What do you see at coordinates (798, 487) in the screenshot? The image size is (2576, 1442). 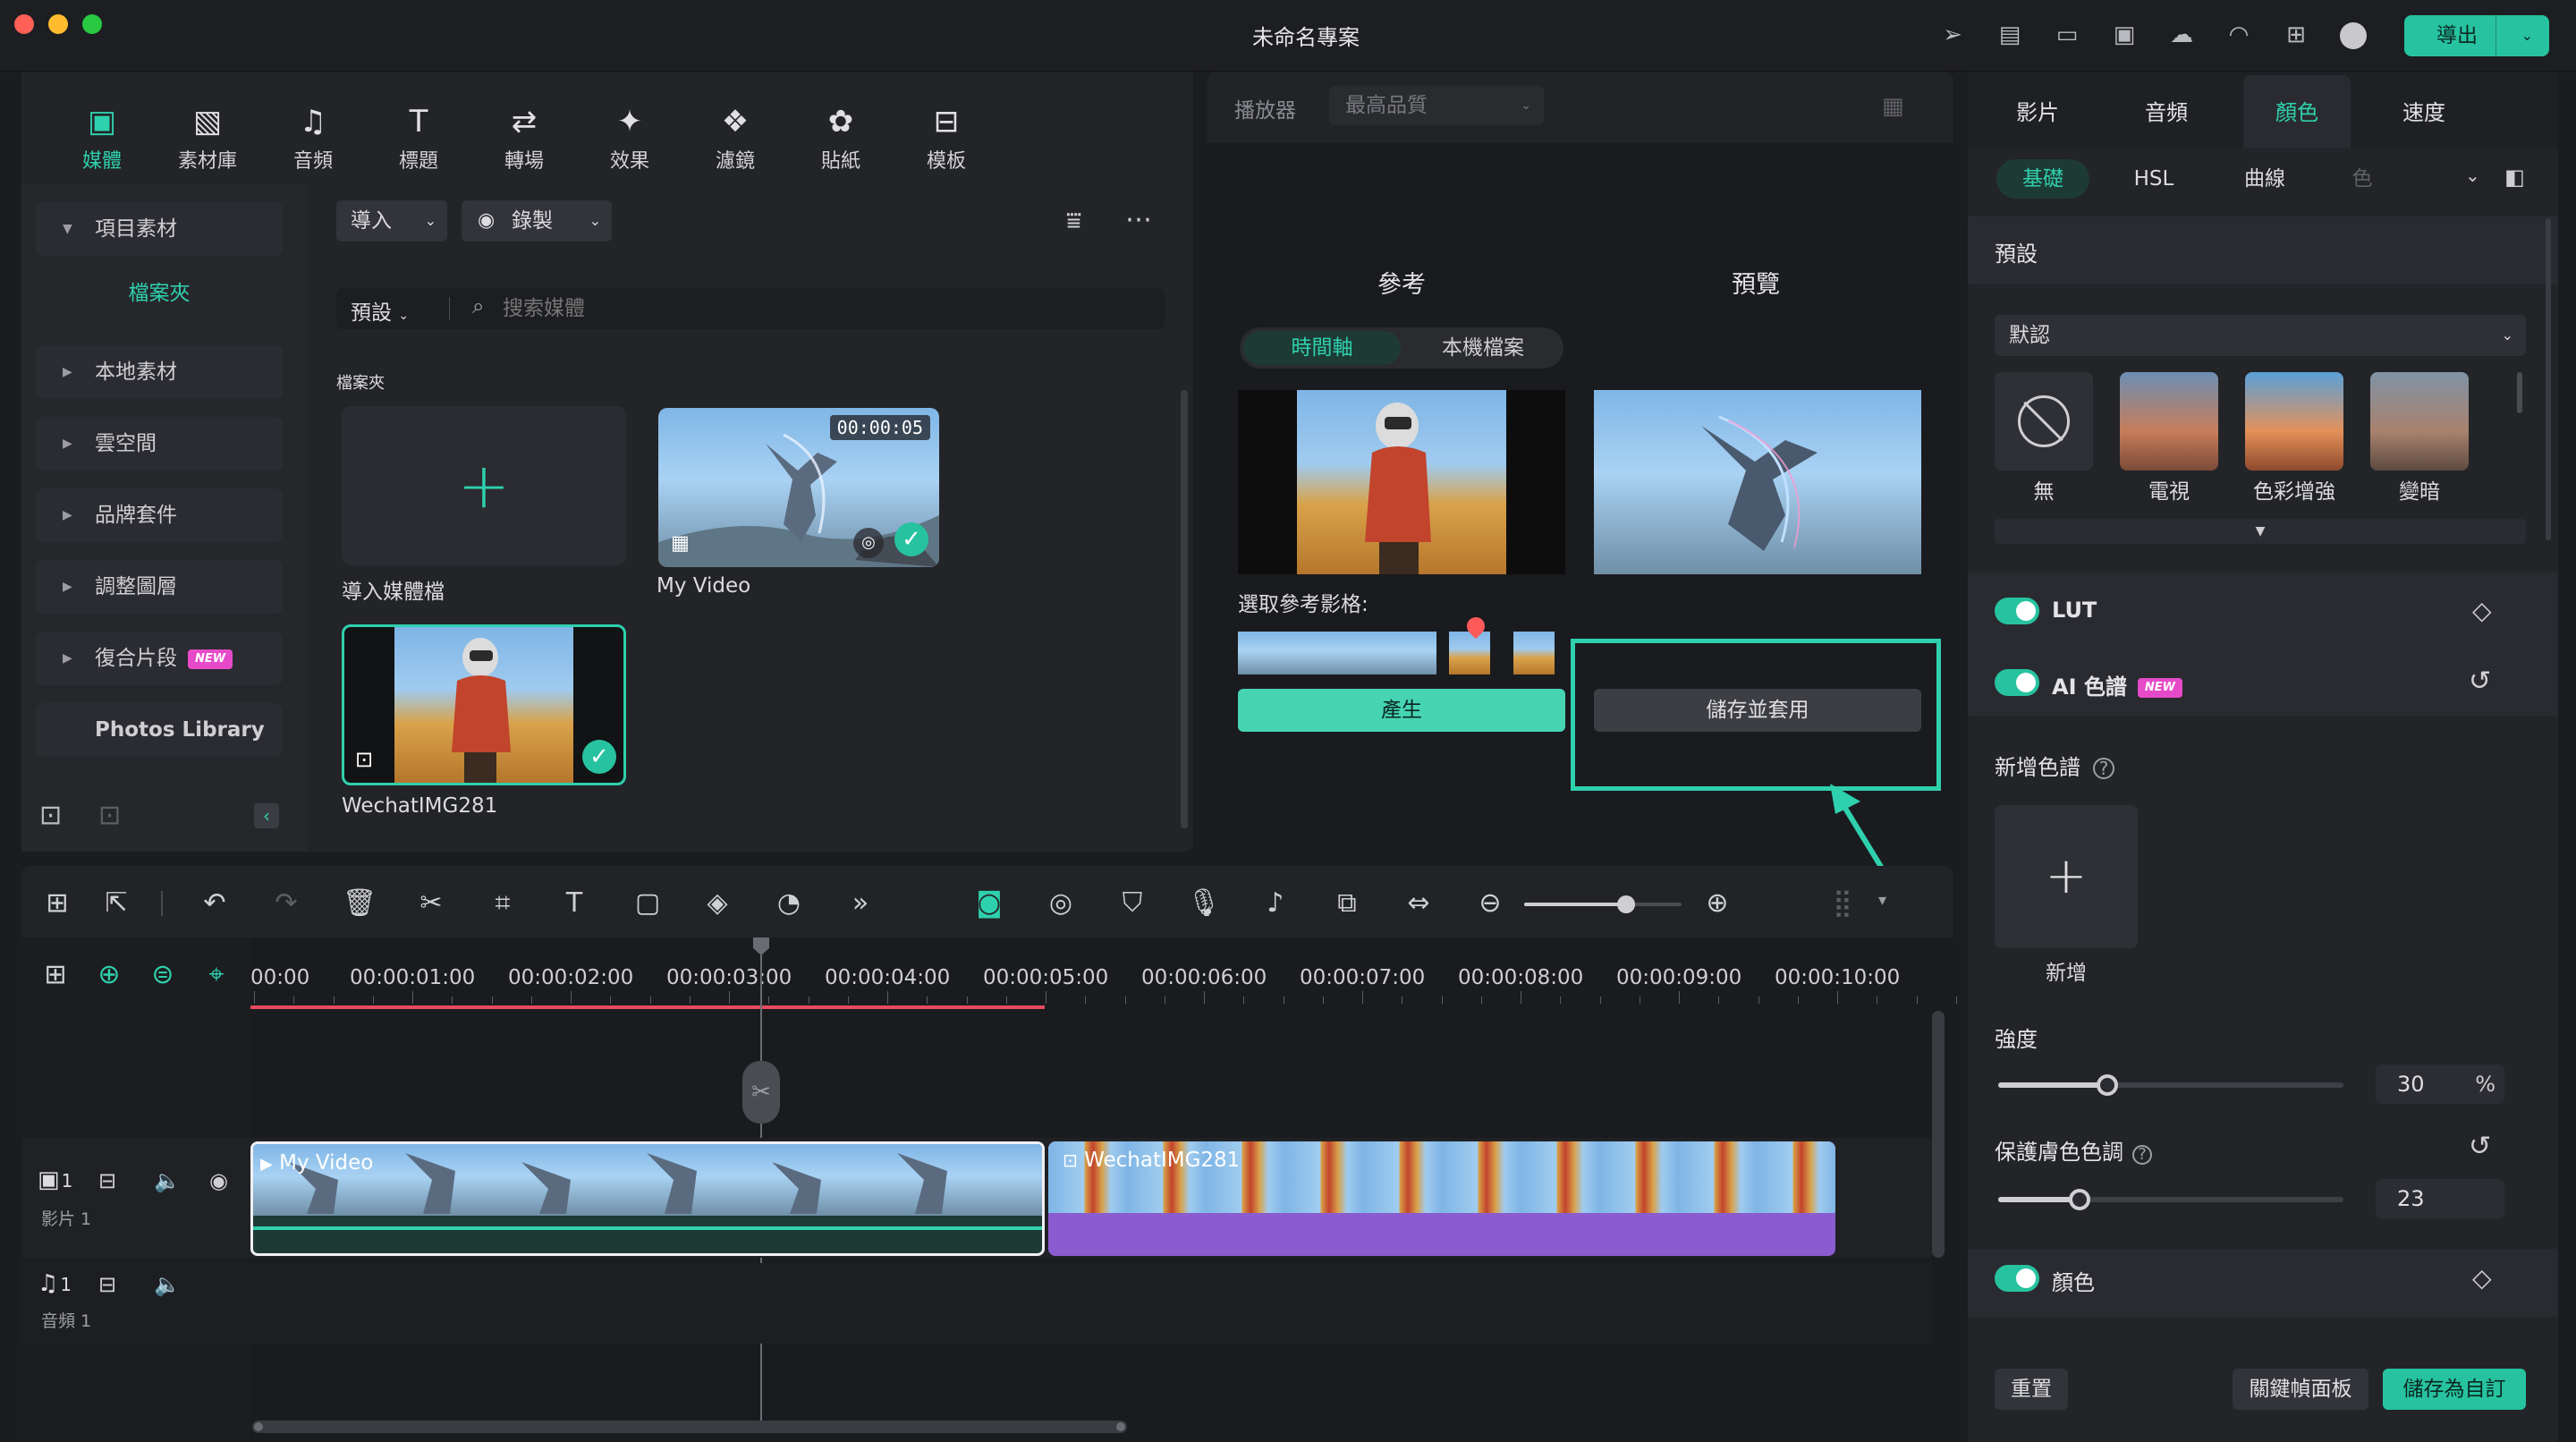 I see `media-clip-my-video: 00:00:05 ▦ ◎ ✓` at bounding box center [798, 487].